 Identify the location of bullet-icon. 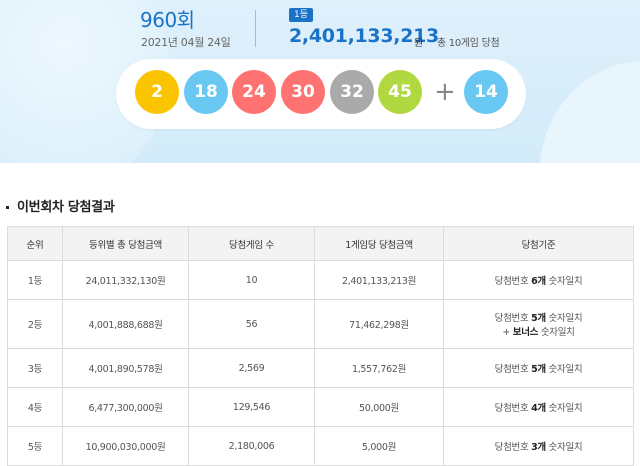
(7, 207).